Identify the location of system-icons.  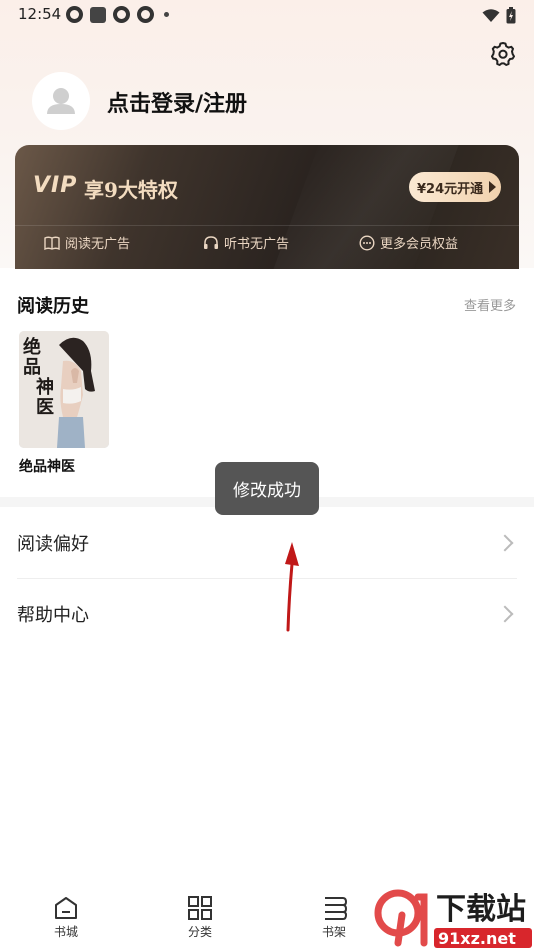
(499, 15).